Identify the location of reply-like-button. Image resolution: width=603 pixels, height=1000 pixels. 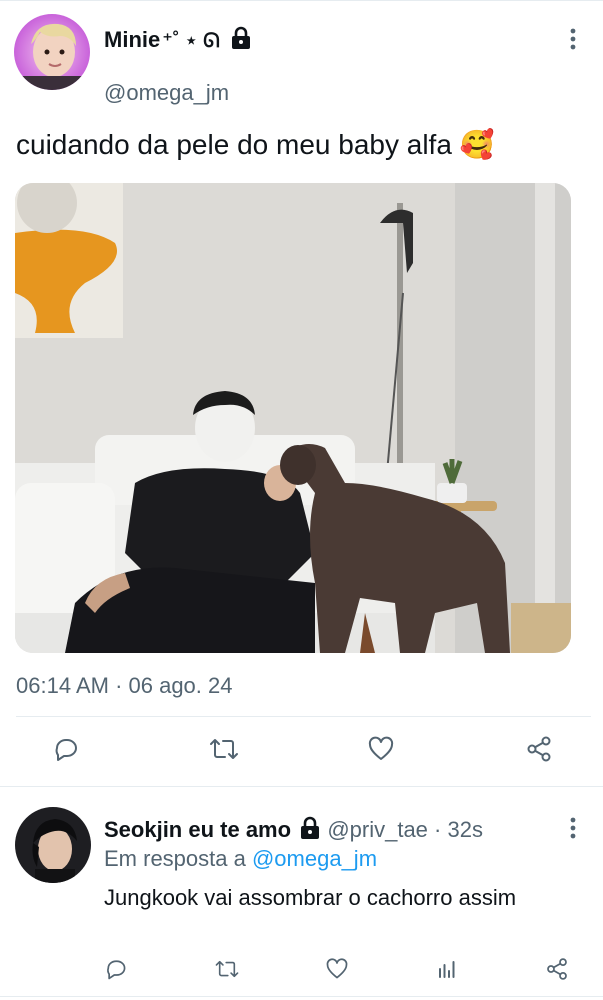
(337, 971).